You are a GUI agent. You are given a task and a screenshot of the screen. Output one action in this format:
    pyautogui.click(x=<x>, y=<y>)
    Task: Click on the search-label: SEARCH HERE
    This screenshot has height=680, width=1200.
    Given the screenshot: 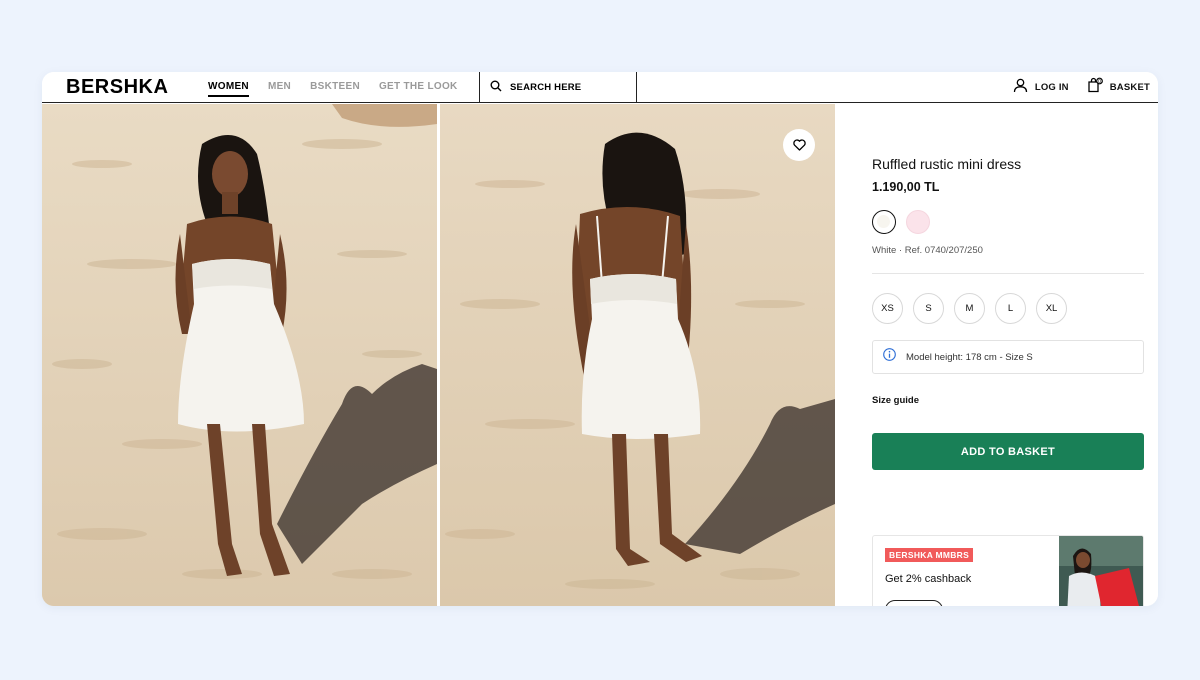 What is the action you would take?
    pyautogui.click(x=546, y=87)
    